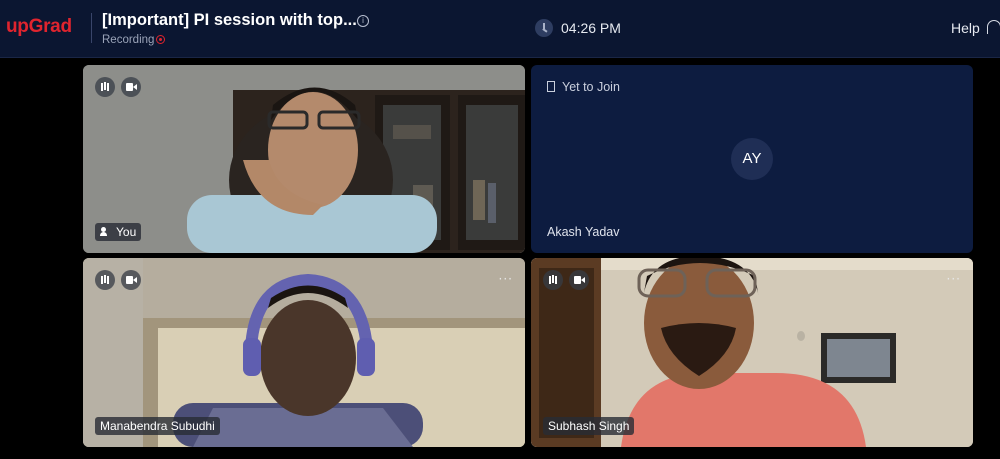  Describe the element at coordinates (160, 39) in the screenshot. I see `recording-indicator-icon` at that location.